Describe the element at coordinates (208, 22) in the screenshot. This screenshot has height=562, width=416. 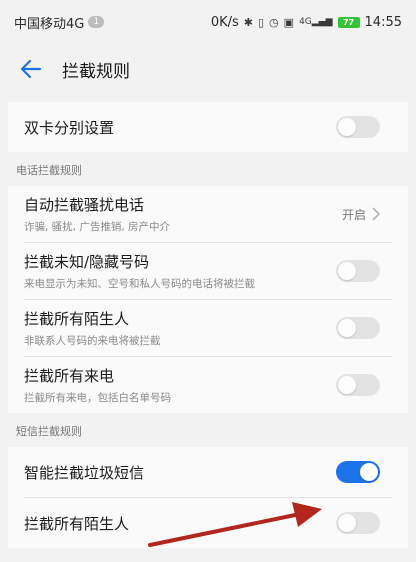
I see `status-bar: 中国移动4G 1 0K/s ✱ ▯ ◷ ▣ 4G▂▄▆ 77 14:55` at that location.